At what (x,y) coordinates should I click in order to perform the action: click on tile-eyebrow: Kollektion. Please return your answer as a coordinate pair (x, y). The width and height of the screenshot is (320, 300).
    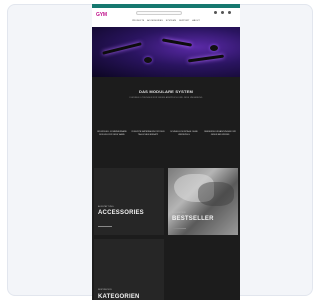
    Looking at the image, I should click on (179, 213).